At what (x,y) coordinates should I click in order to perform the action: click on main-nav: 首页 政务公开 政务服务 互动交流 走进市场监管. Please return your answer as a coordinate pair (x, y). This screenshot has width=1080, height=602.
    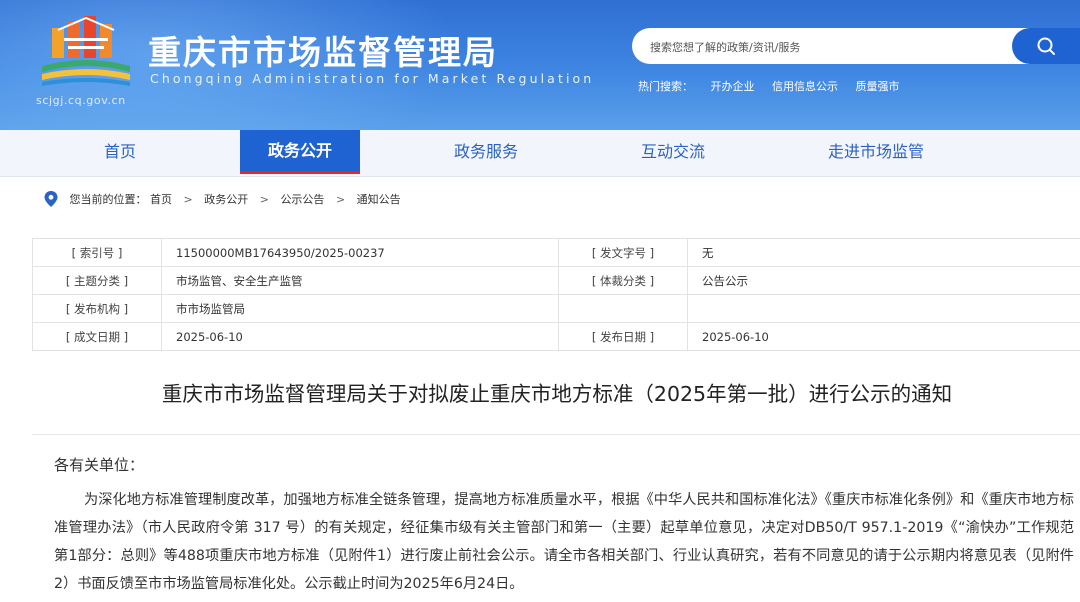
    Looking at the image, I should click on (540, 153).